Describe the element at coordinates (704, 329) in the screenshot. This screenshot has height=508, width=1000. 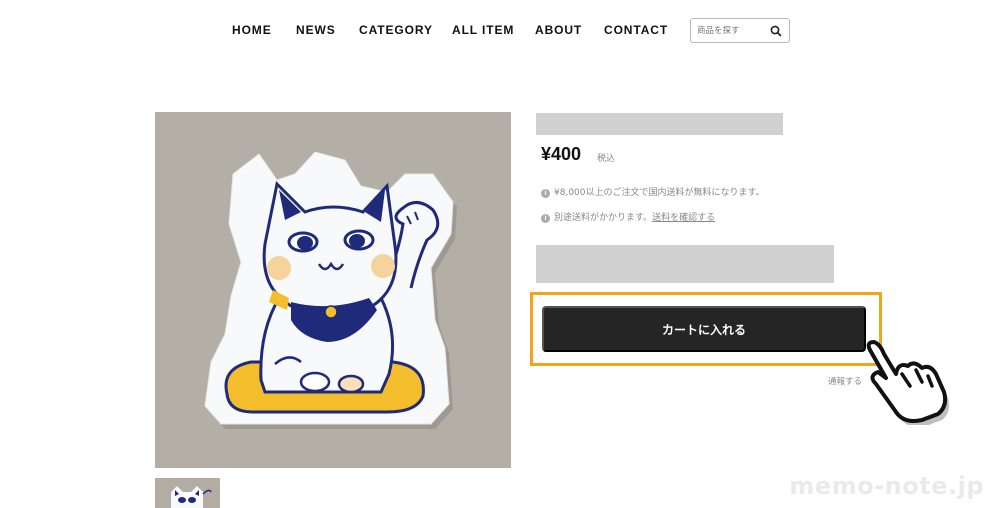
I see `add-to-cart-button: カートに入れる` at that location.